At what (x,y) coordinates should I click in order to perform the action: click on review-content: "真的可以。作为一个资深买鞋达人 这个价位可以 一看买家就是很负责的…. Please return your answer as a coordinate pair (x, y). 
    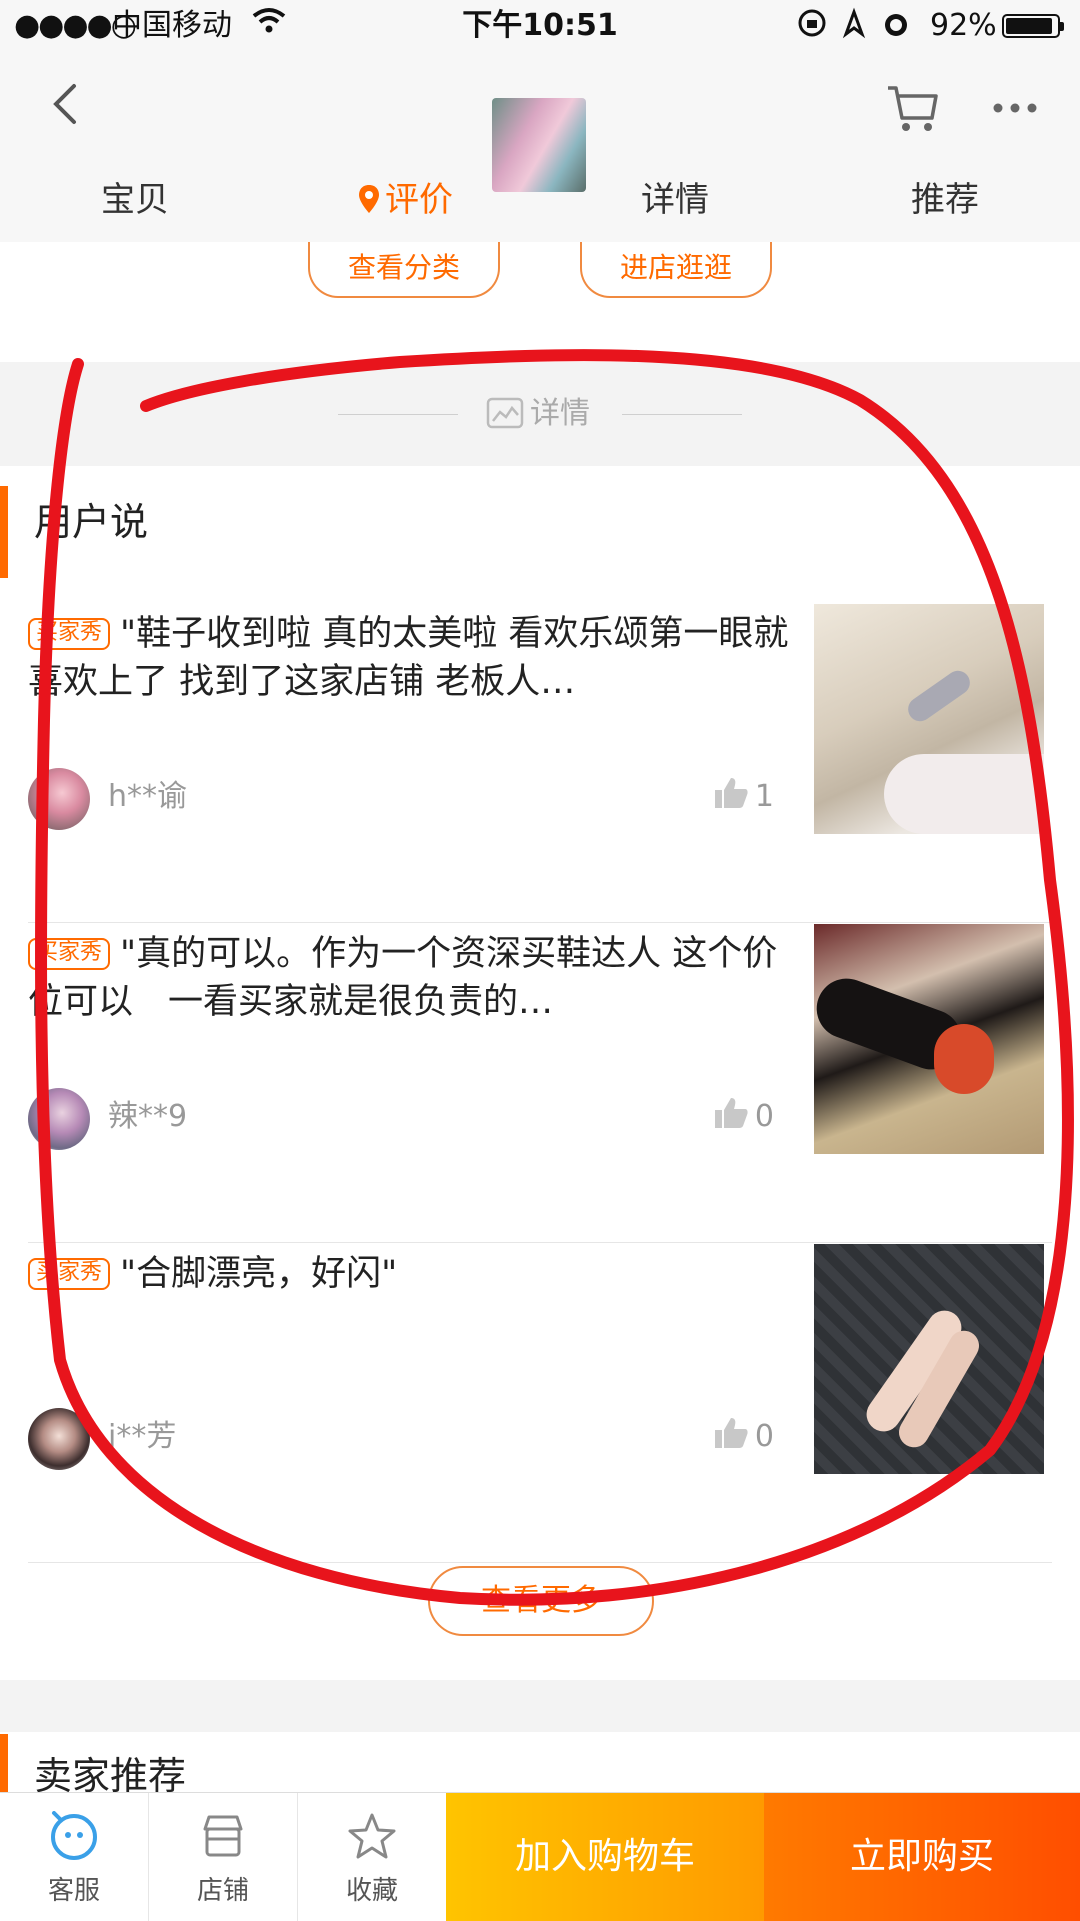
    Looking at the image, I should click on (403, 978).